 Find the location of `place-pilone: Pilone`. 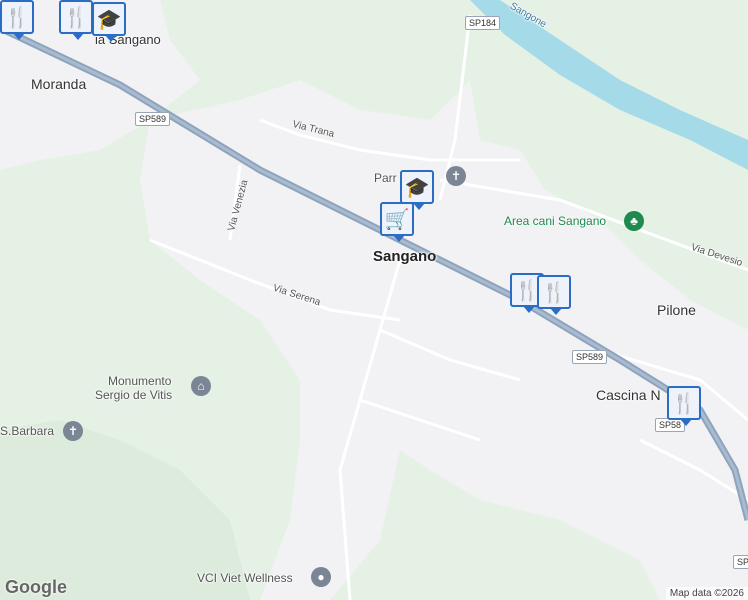

place-pilone: Pilone is located at coordinates (676, 310).